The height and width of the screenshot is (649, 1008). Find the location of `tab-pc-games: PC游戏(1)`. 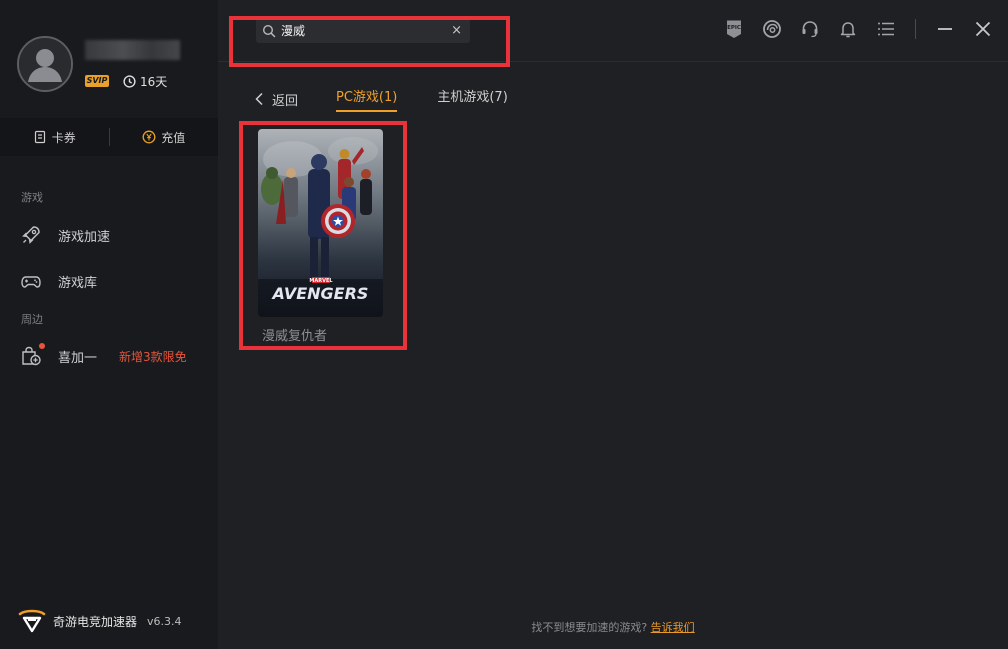

tab-pc-games: PC游戏(1) is located at coordinates (367, 99).